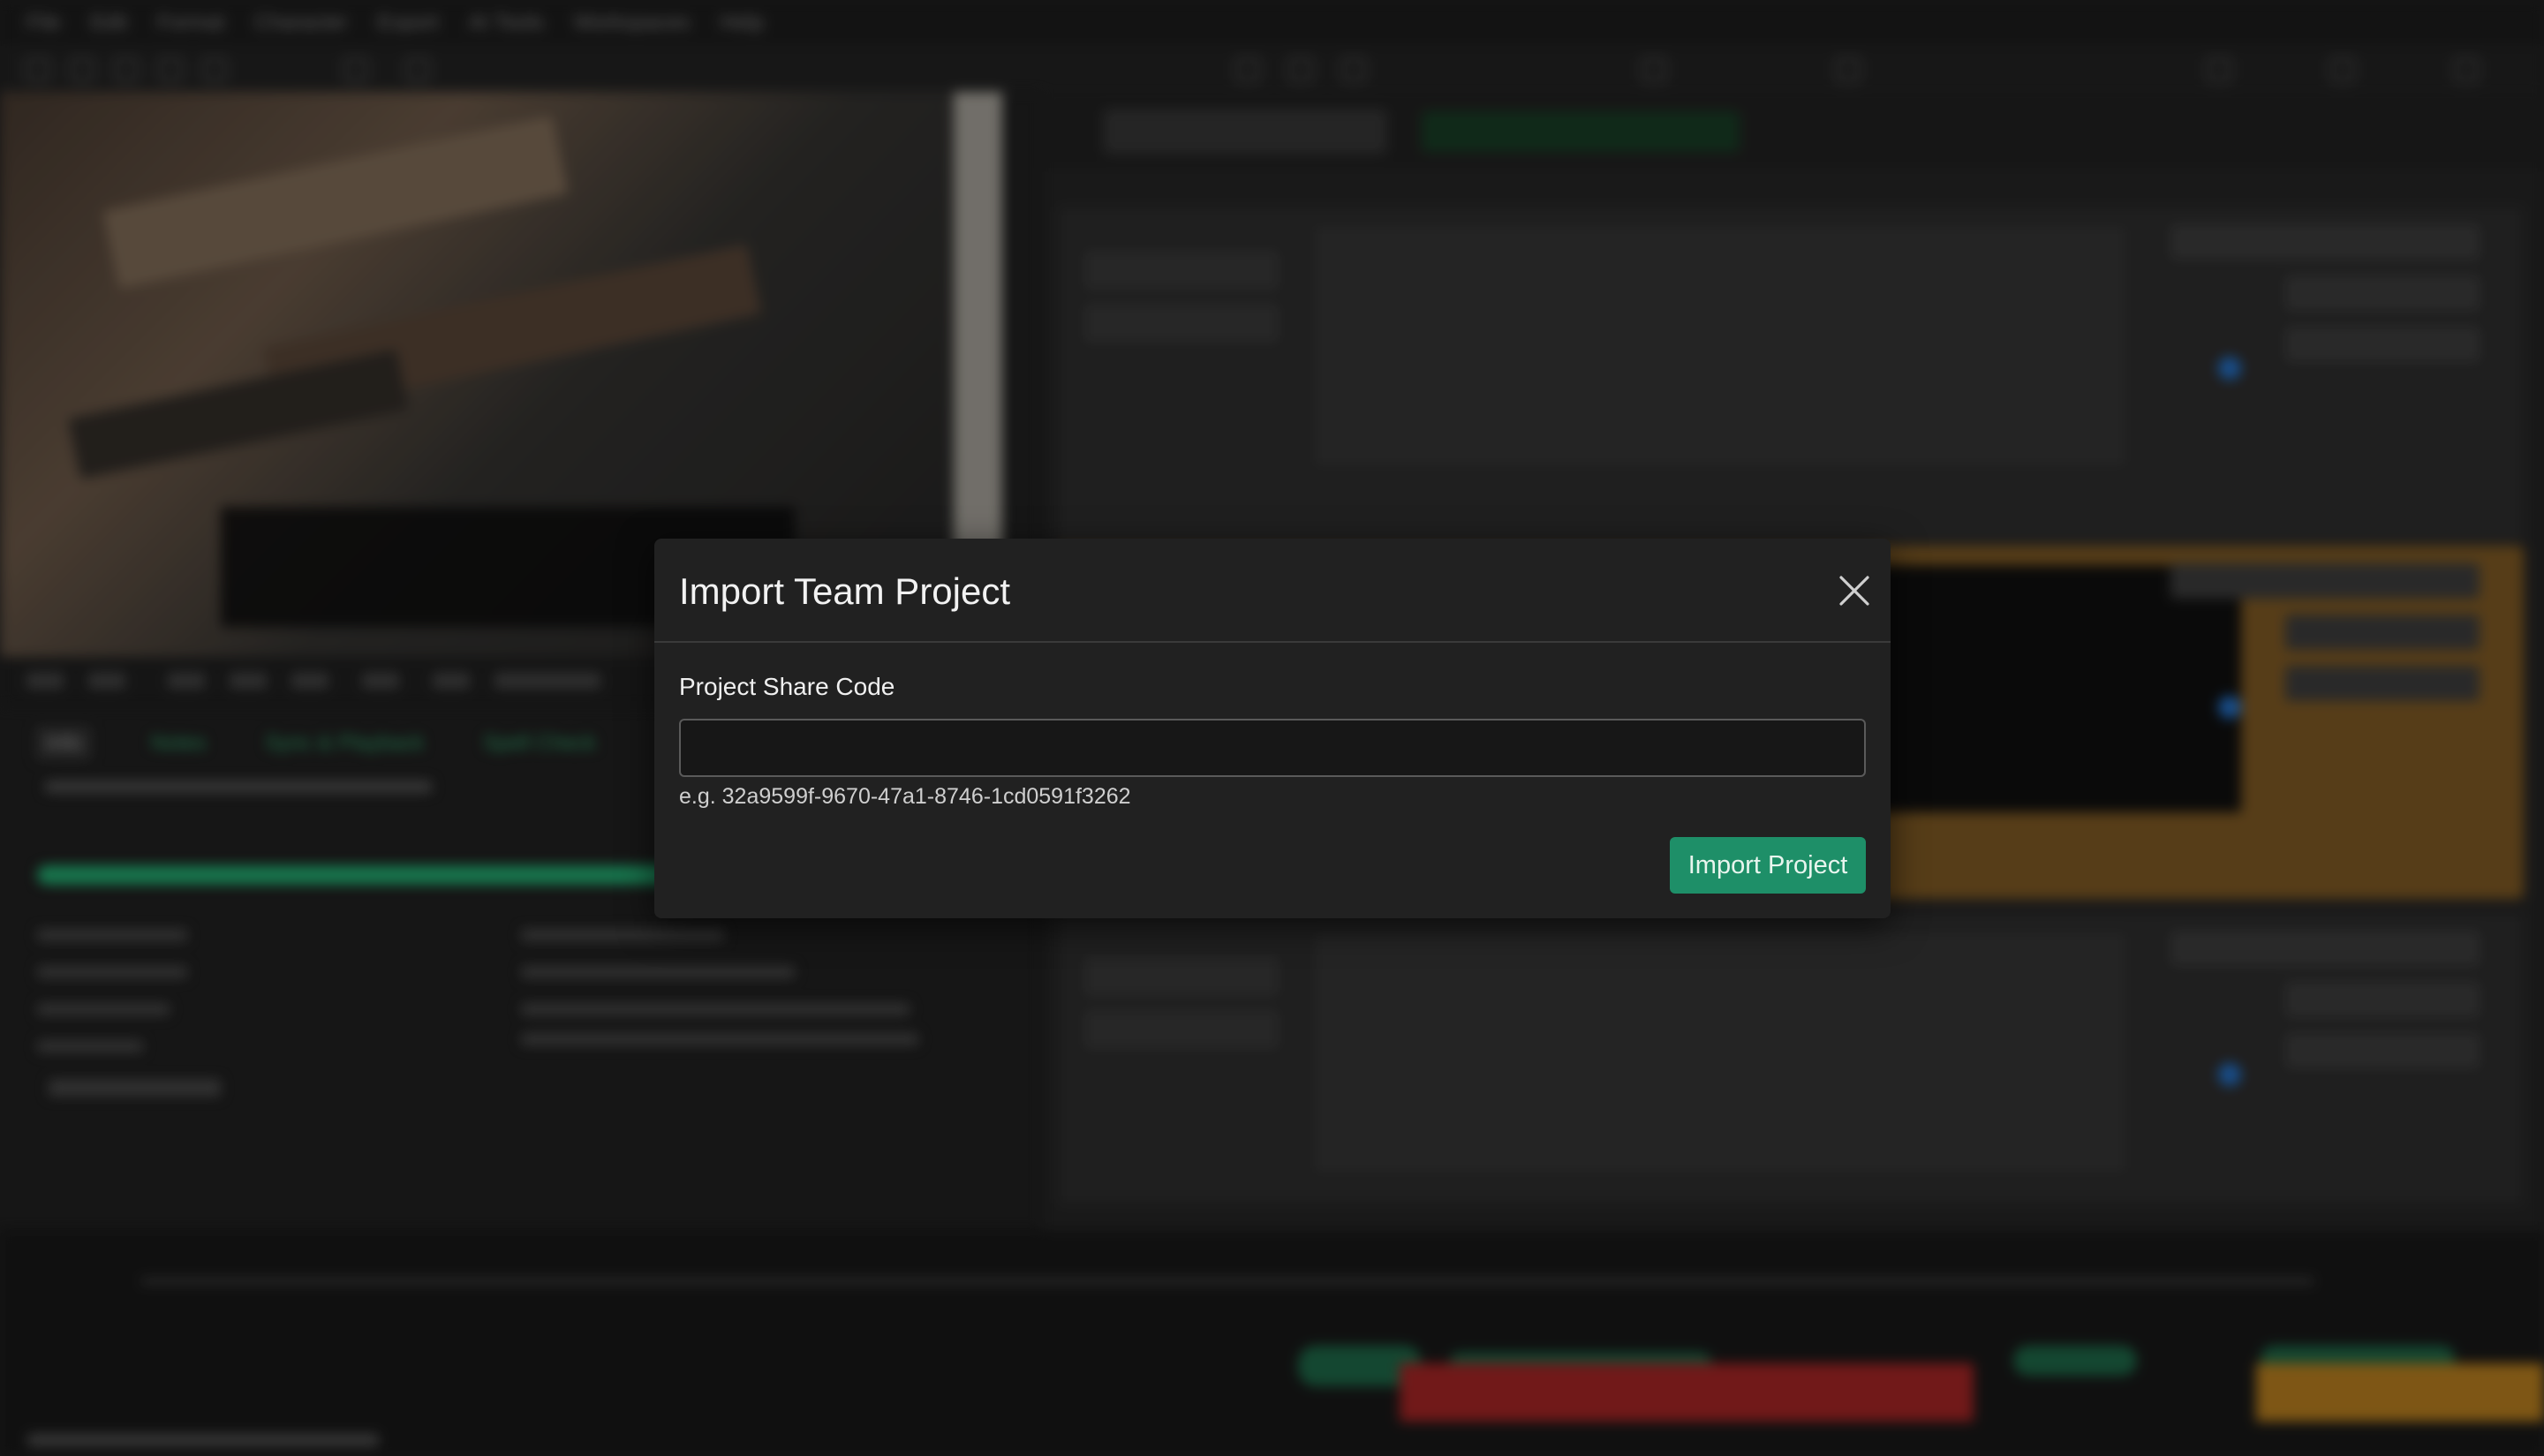  I want to click on close-button, so click(1854, 591).